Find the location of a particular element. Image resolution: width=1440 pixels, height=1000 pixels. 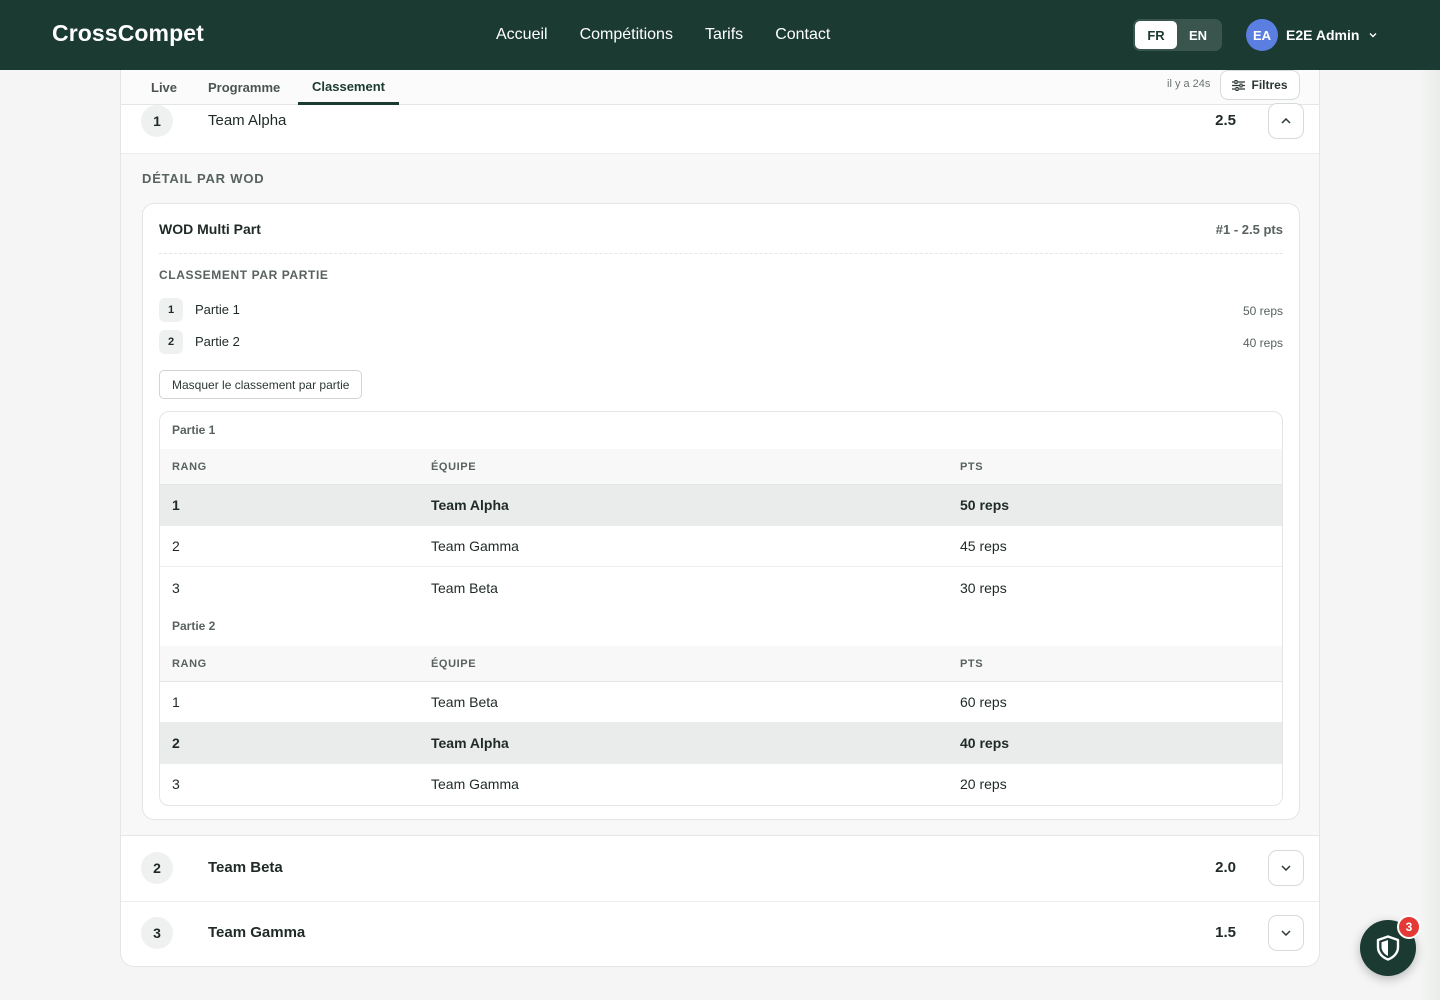

last-updated: il y a 24s is located at coordinates (1189, 84).